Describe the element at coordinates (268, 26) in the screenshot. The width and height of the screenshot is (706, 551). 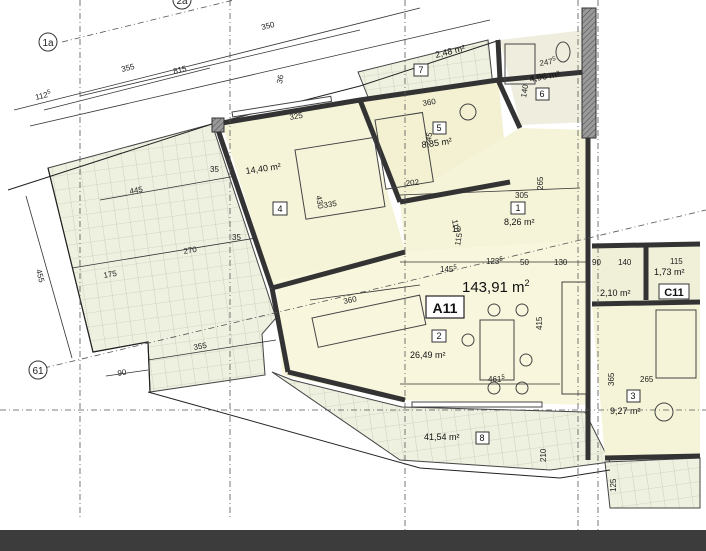
I see `svg-text: 350` at that location.